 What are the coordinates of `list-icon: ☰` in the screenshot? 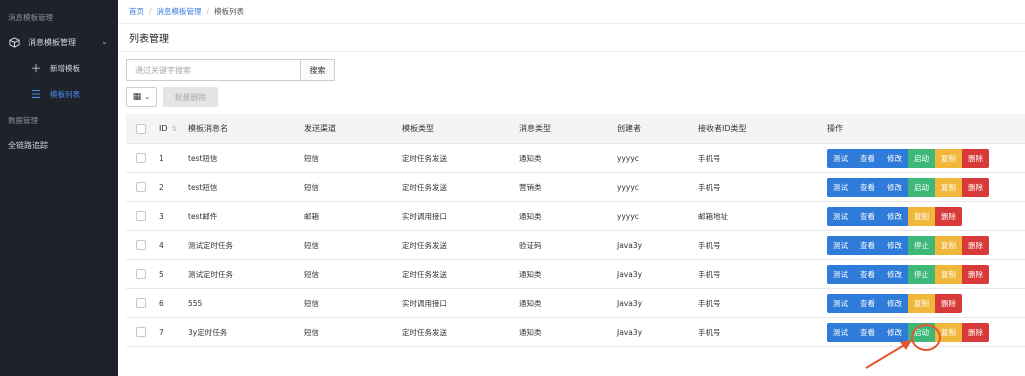 It's located at (36, 94).